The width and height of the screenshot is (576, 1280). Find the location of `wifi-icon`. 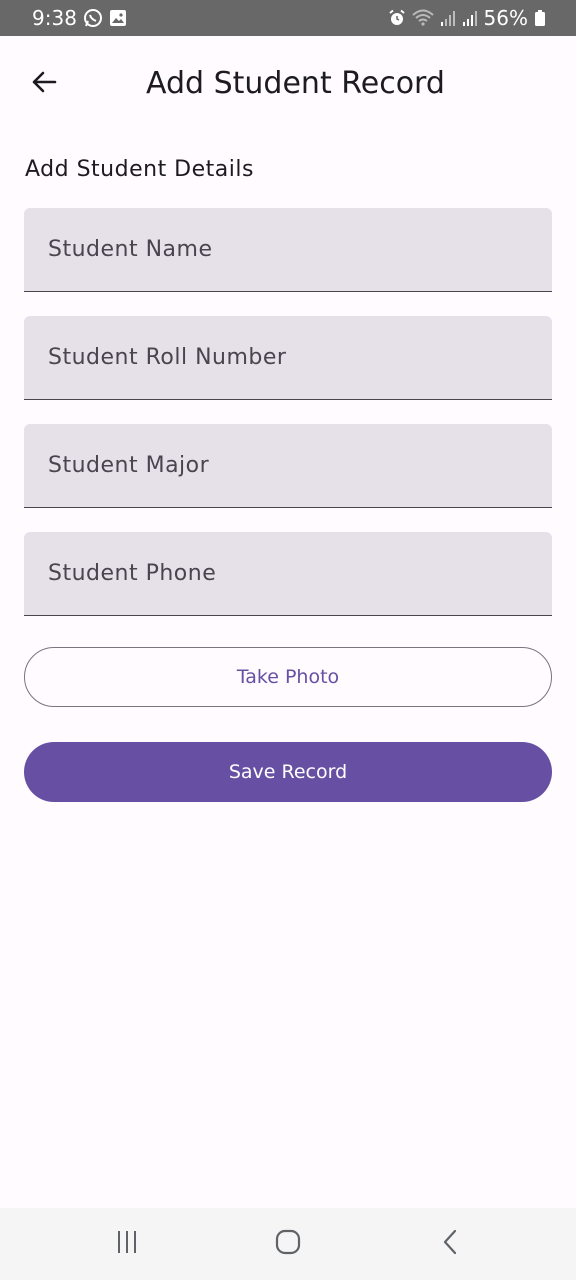

wifi-icon is located at coordinates (422, 18).